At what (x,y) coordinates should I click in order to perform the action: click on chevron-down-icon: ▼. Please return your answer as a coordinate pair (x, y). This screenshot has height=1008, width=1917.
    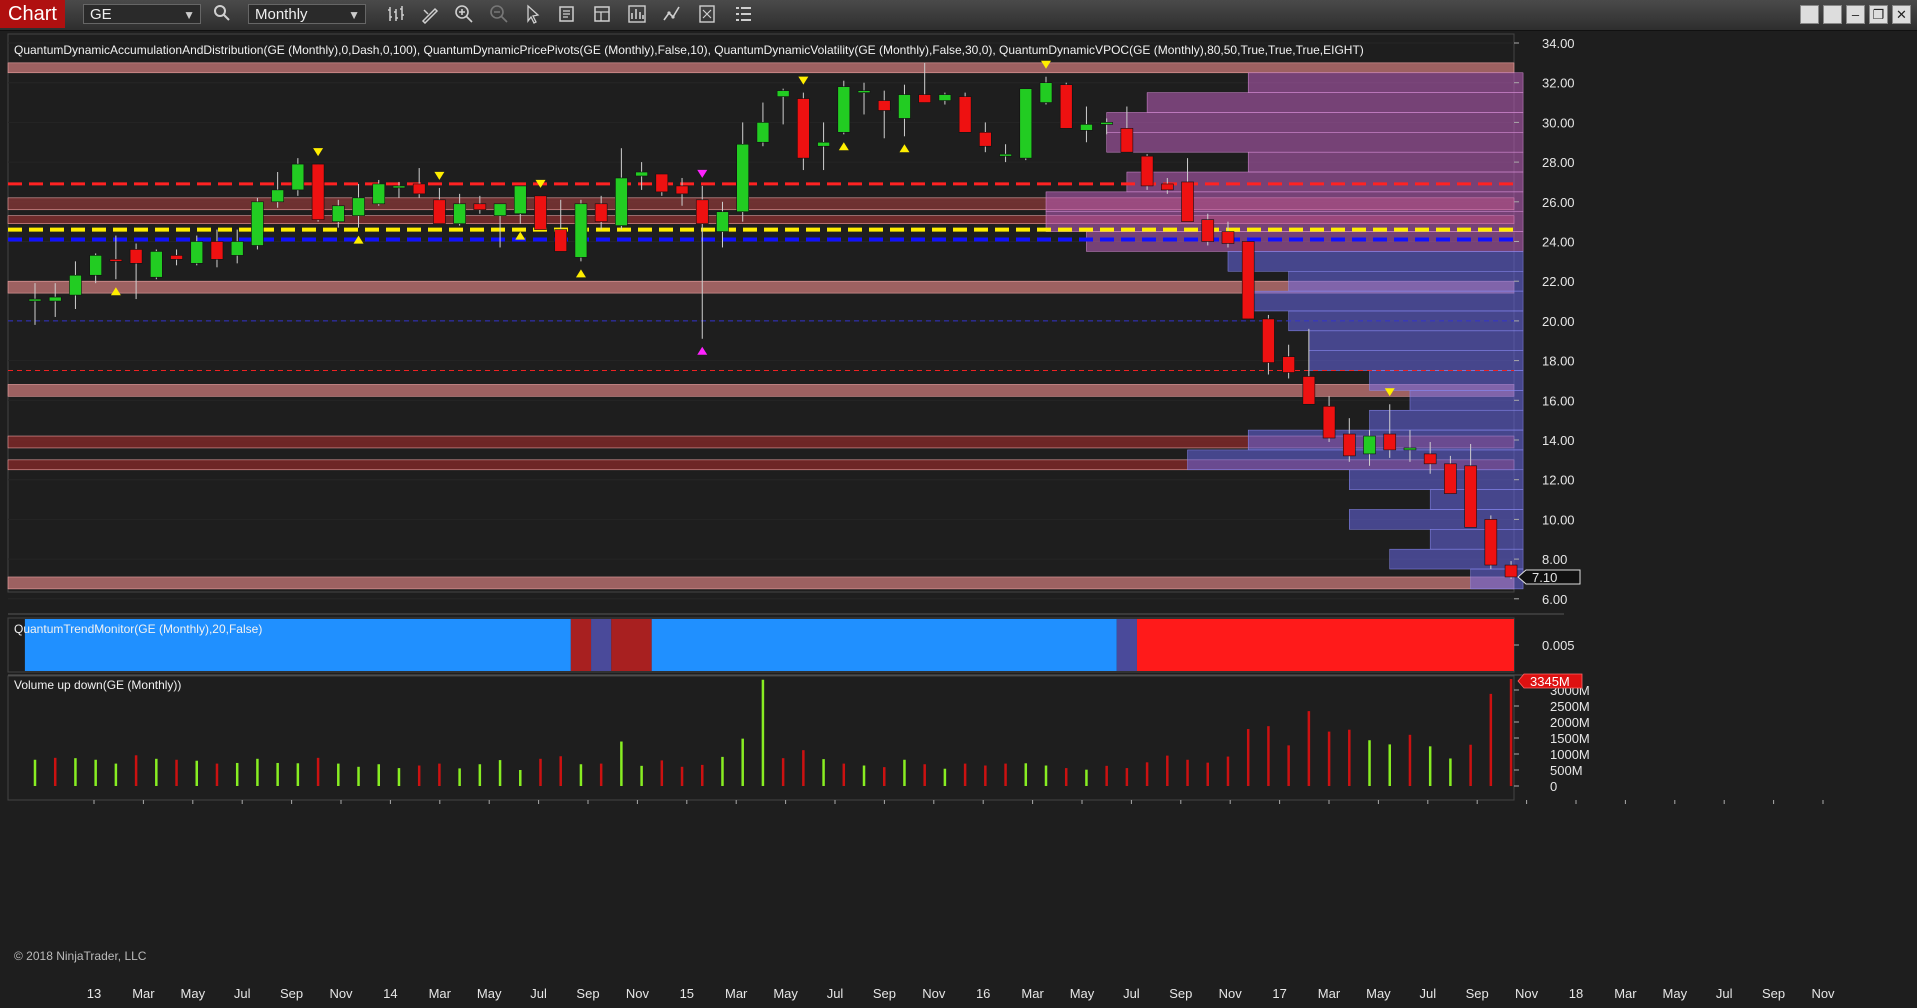
    Looking at the image, I should click on (354, 15).